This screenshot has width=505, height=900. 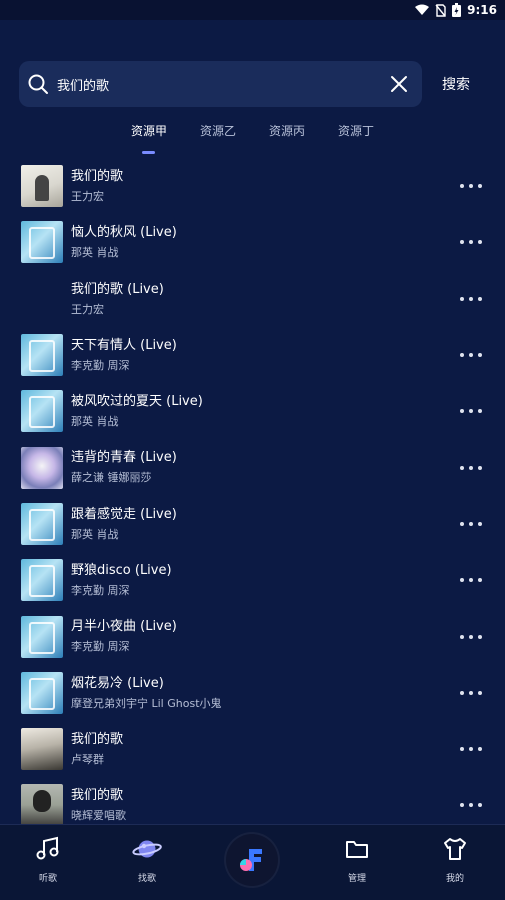 I want to click on search-button: 搜索, so click(x=456, y=84).